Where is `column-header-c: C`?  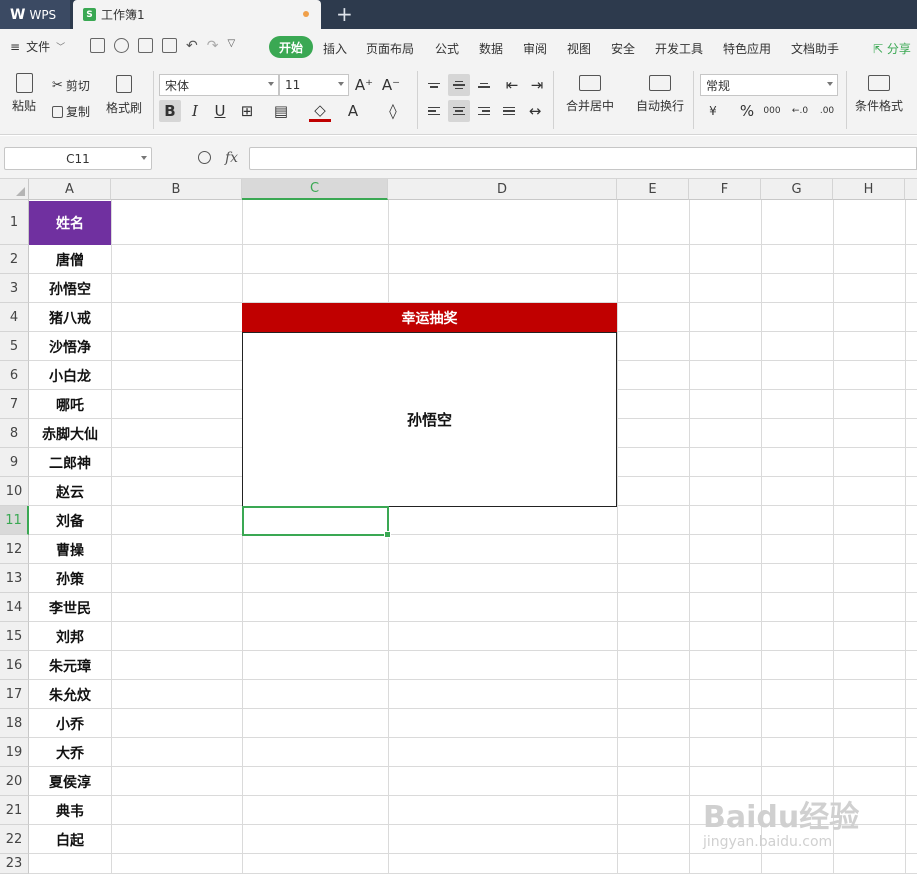
column-header-c: C is located at coordinates (315, 189).